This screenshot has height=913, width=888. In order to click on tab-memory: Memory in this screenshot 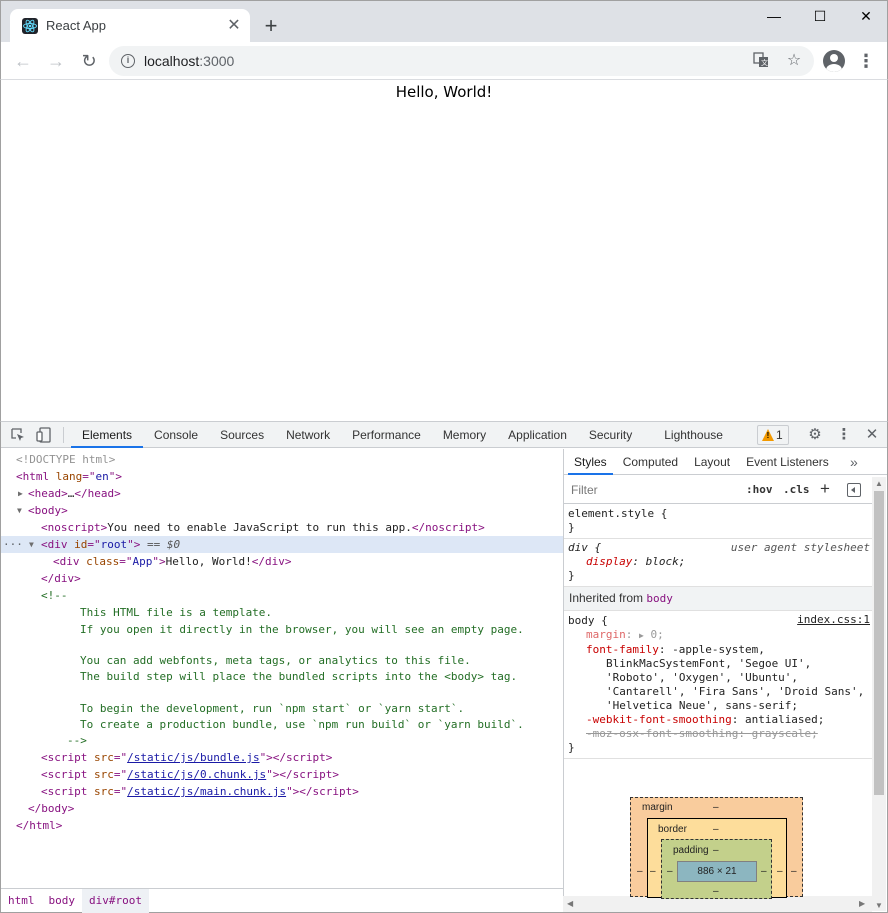, I will do `click(464, 435)`.